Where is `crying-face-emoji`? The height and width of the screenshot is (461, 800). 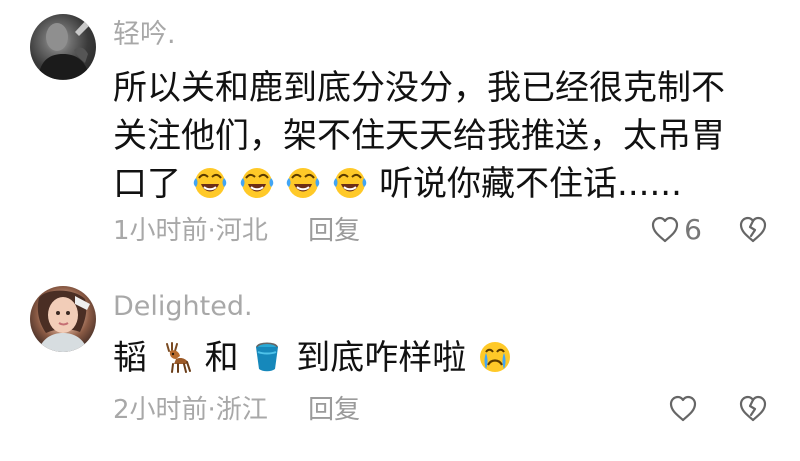
crying-face-emoji is located at coordinates (495, 357).